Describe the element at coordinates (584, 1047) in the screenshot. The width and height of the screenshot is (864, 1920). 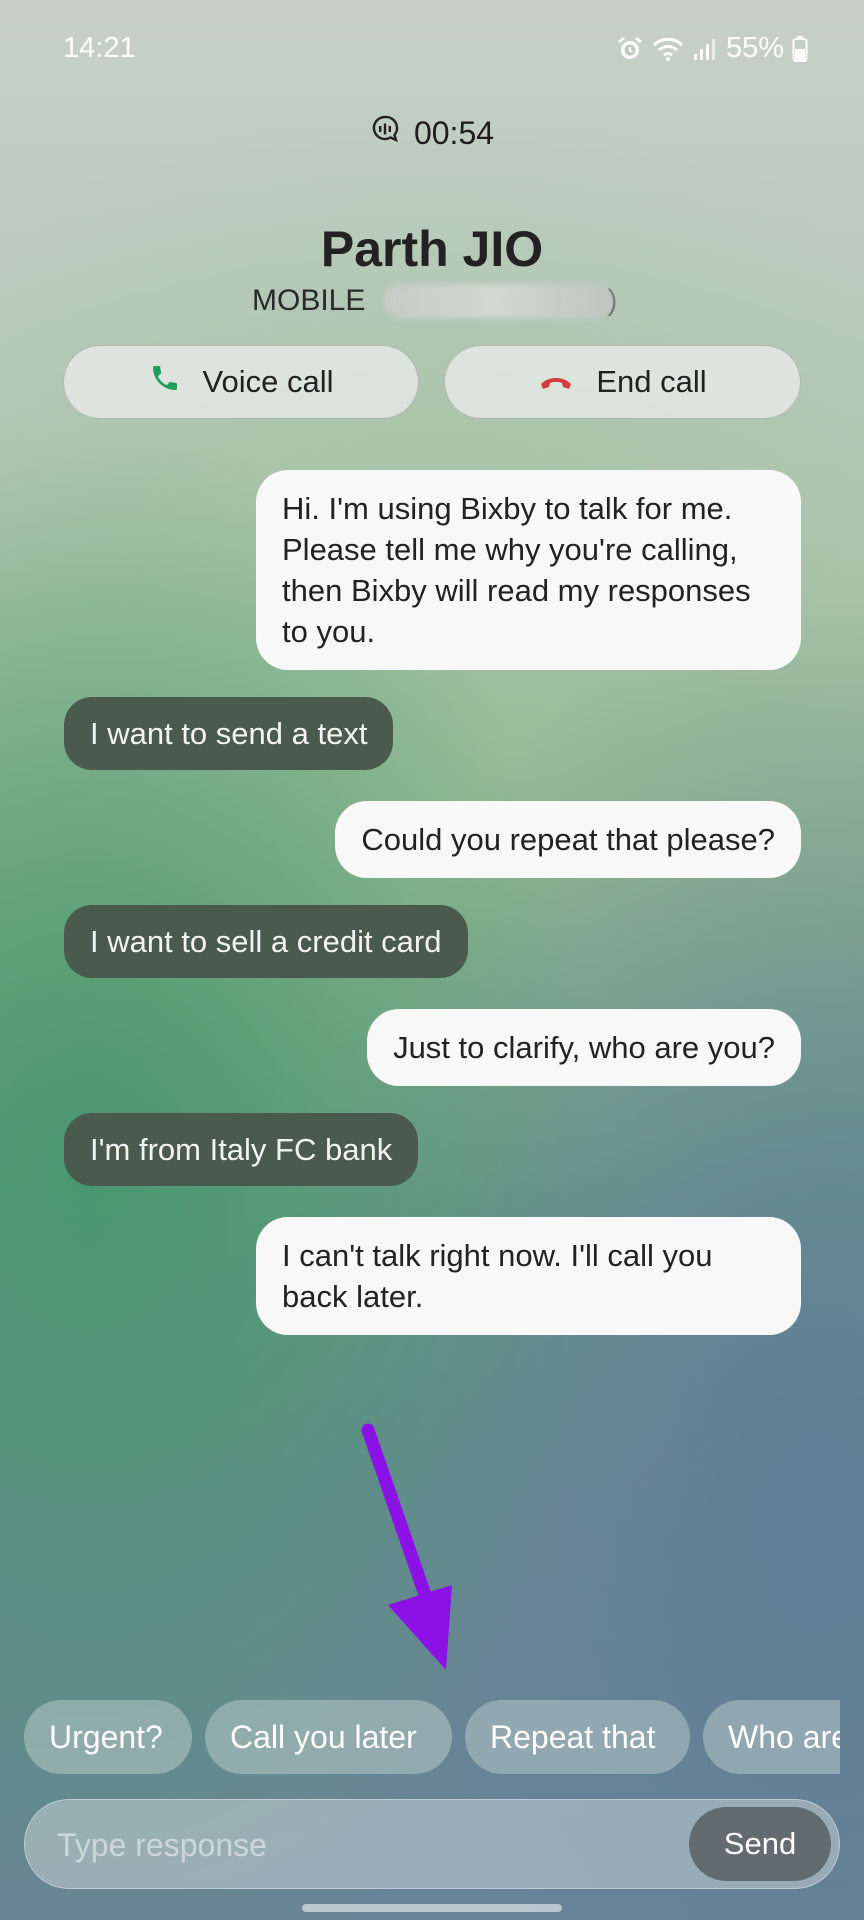
I see `message-bixby: Just to clarify, who are you?` at that location.